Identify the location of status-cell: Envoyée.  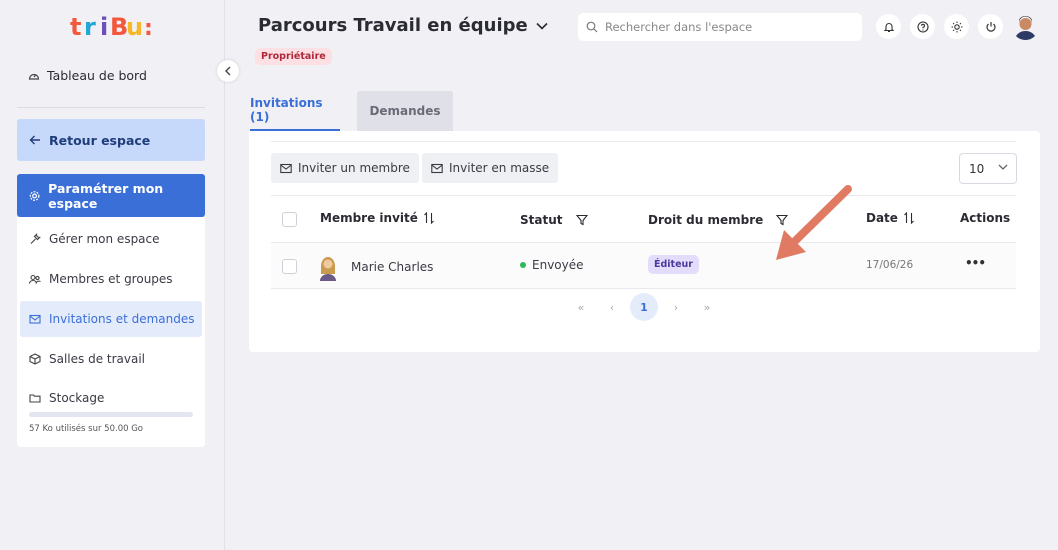
(552, 265).